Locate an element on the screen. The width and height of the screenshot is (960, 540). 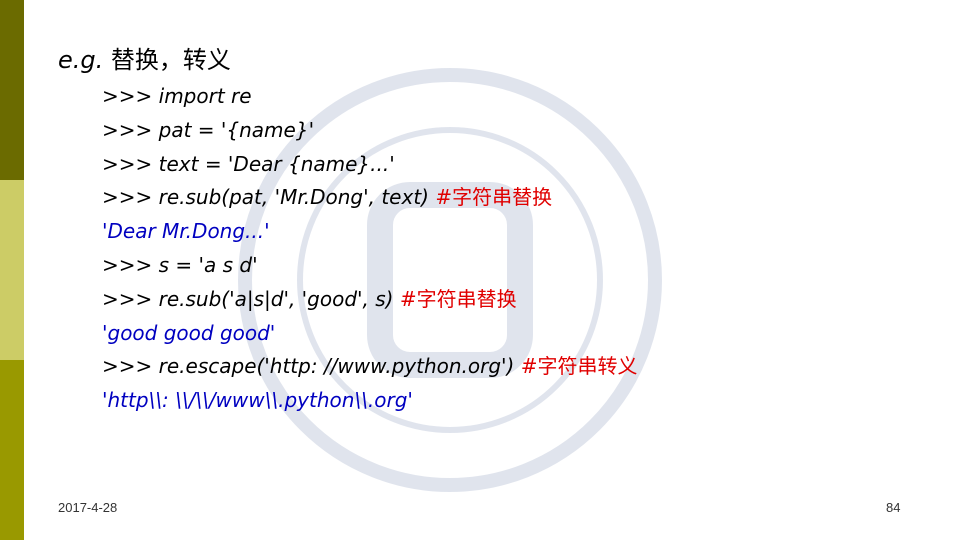
footer-date: 2017-4-28 is located at coordinates (88, 507).